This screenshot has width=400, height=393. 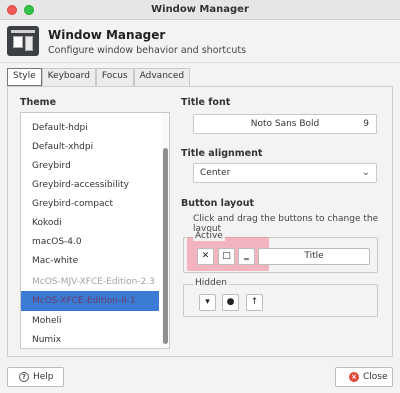 What do you see at coordinates (375, 377) in the screenshot?
I see `close-button-label: Close` at bounding box center [375, 377].